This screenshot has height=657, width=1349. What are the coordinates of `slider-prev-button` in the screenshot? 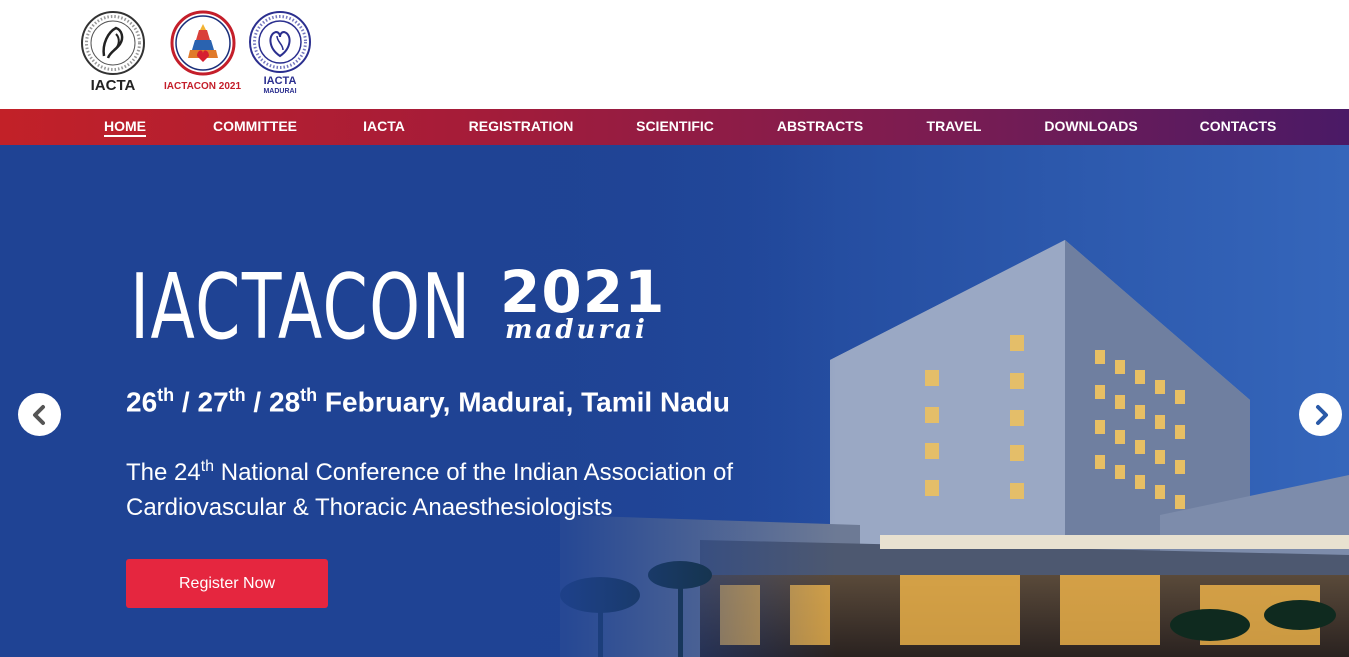 It's located at (39, 414).